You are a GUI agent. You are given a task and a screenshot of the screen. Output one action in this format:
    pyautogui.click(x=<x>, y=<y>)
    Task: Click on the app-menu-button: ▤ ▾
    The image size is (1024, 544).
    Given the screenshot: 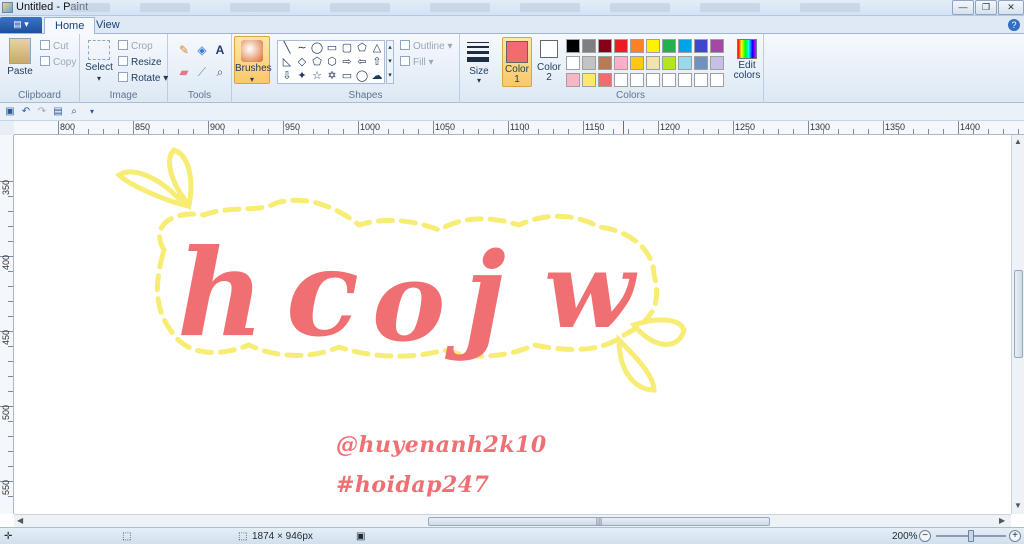 What is the action you would take?
    pyautogui.click(x=21, y=25)
    